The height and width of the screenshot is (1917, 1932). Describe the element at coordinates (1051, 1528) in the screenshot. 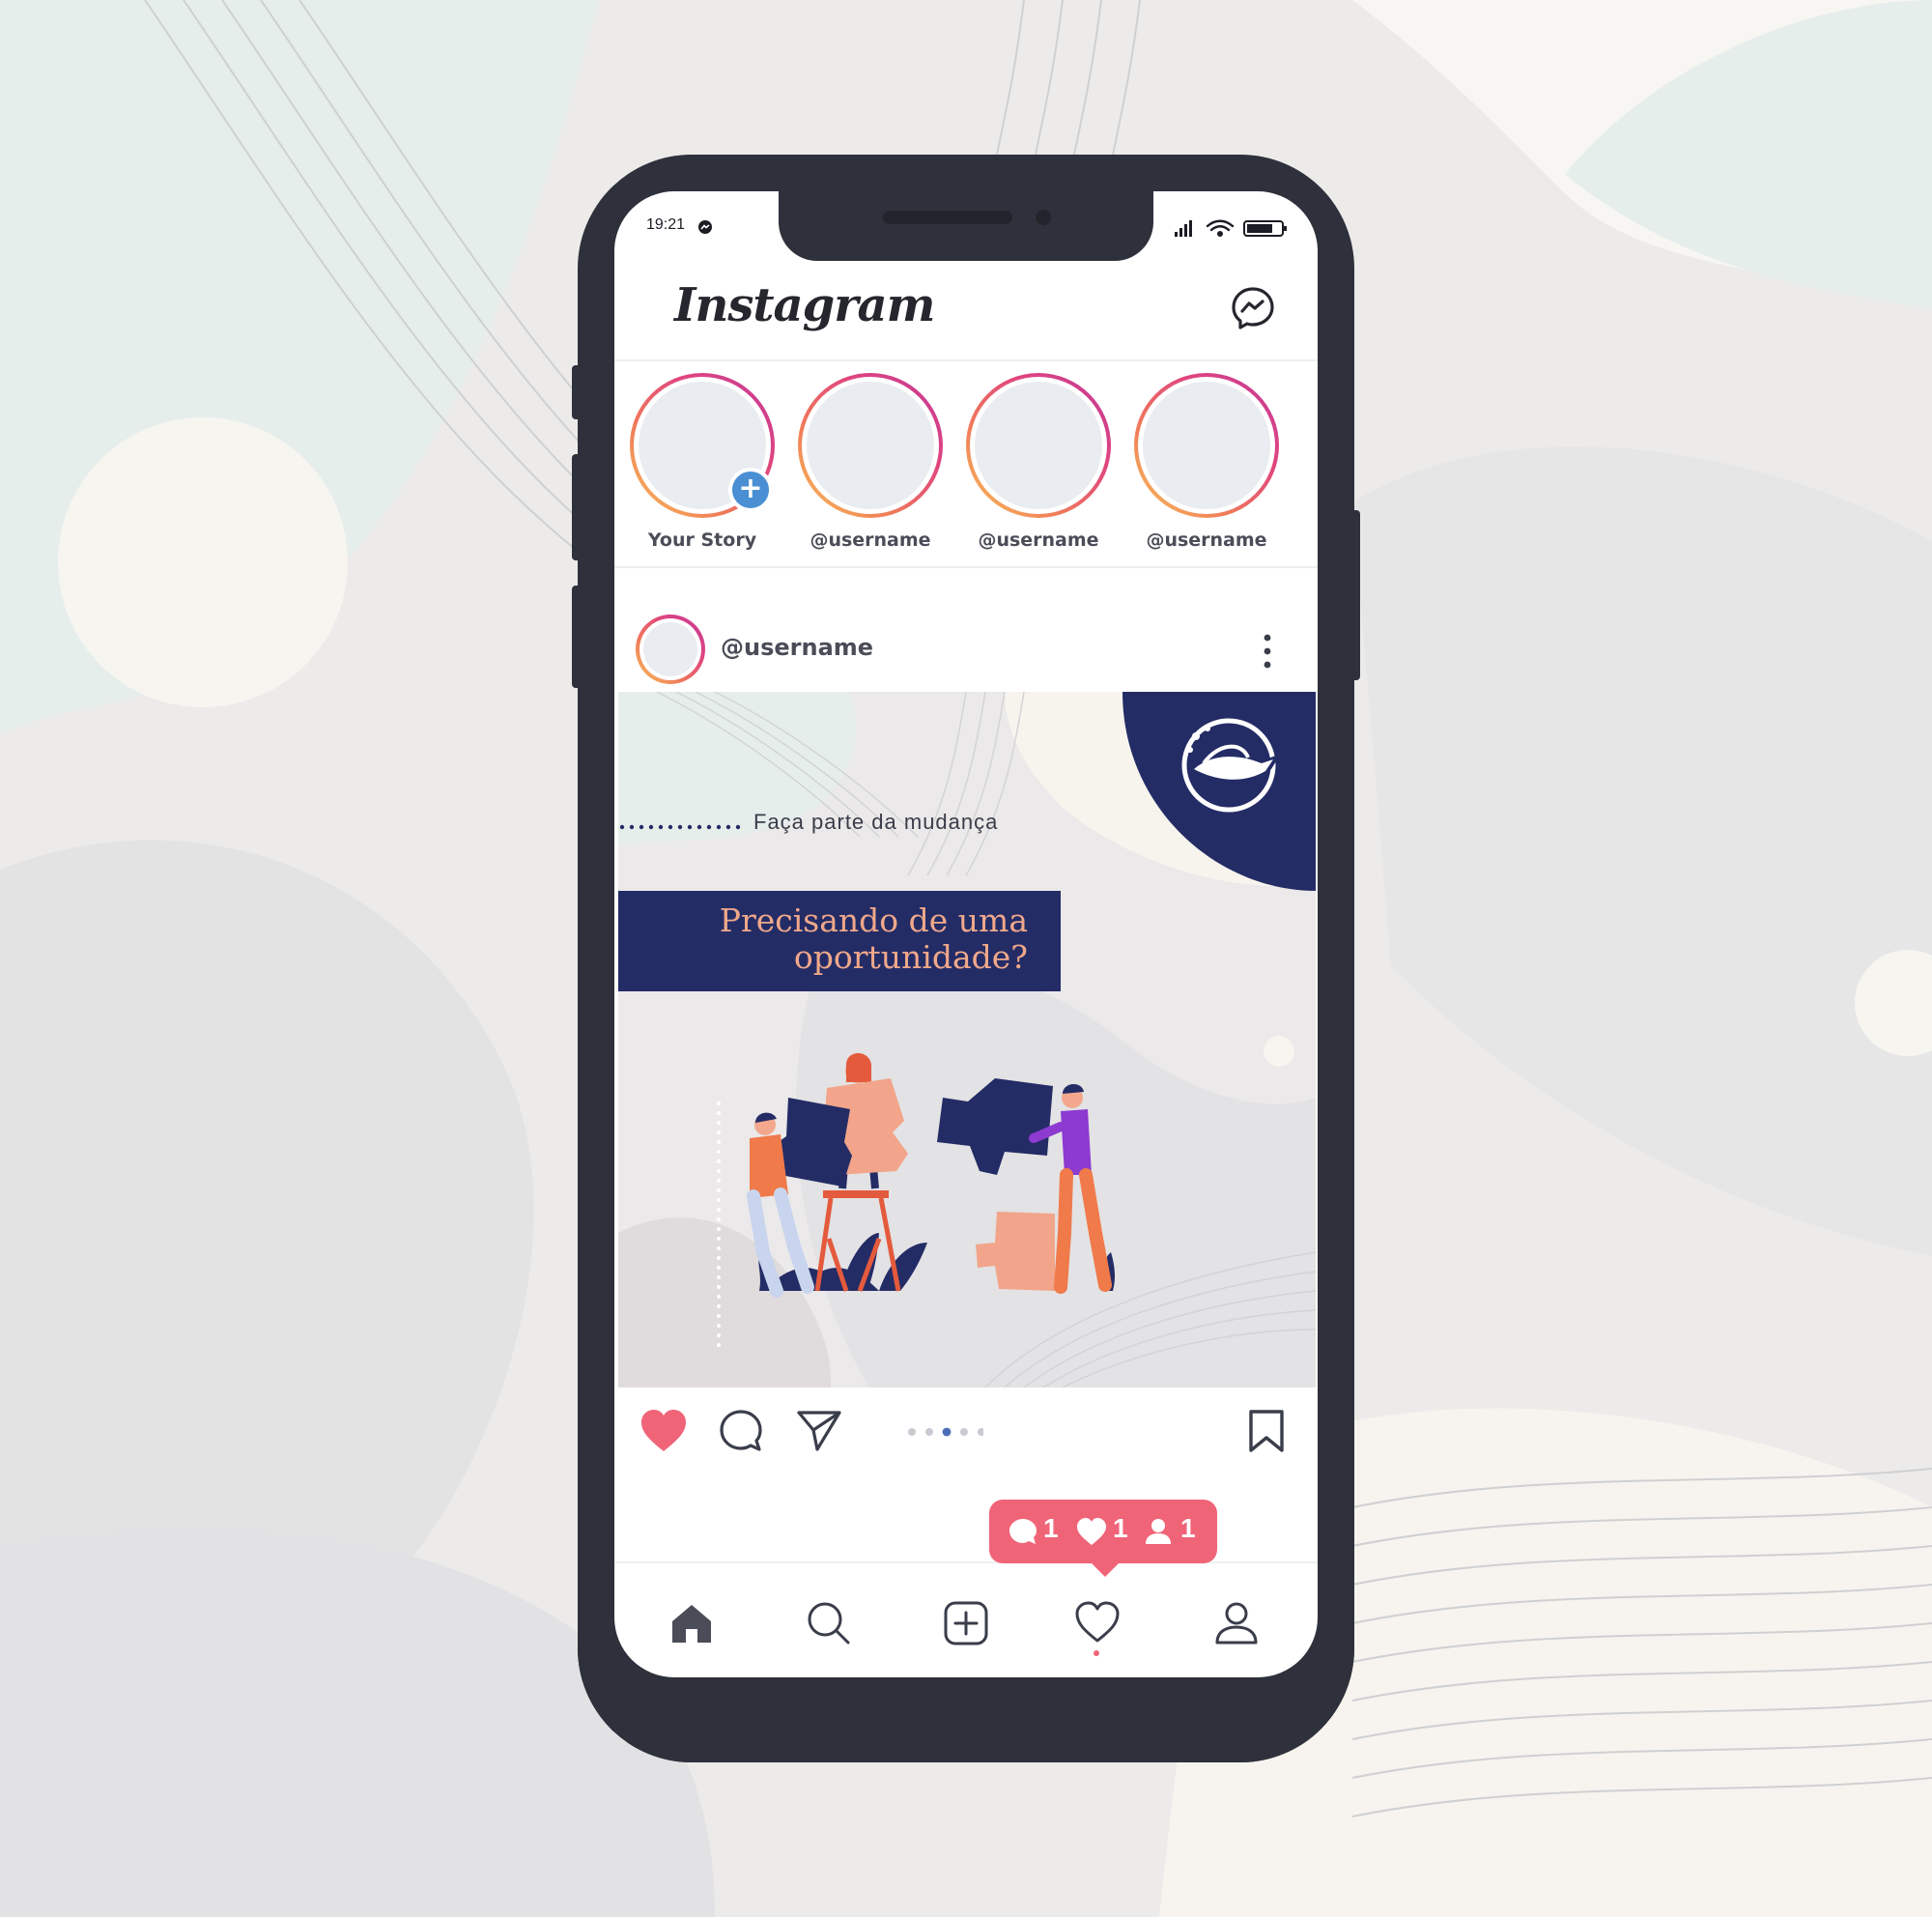

I see `comment-count: 1` at that location.